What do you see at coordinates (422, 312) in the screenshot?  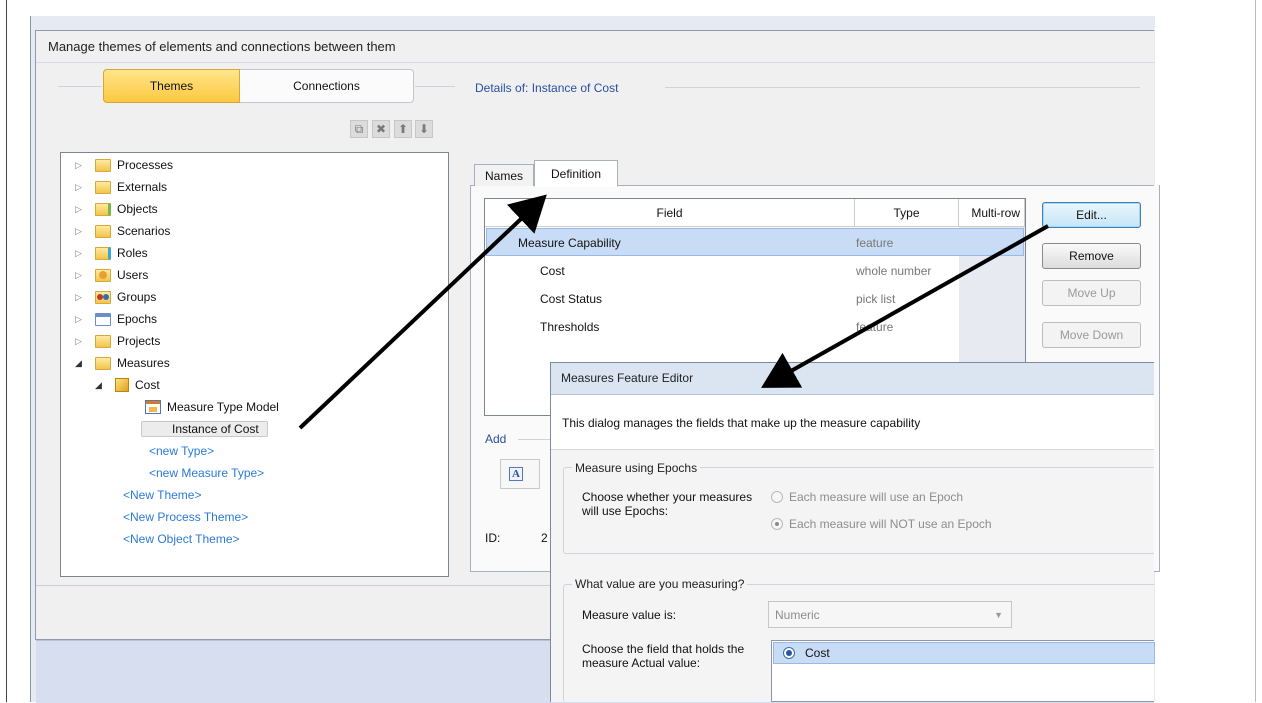 I see `arrow-to-definition-tab` at bounding box center [422, 312].